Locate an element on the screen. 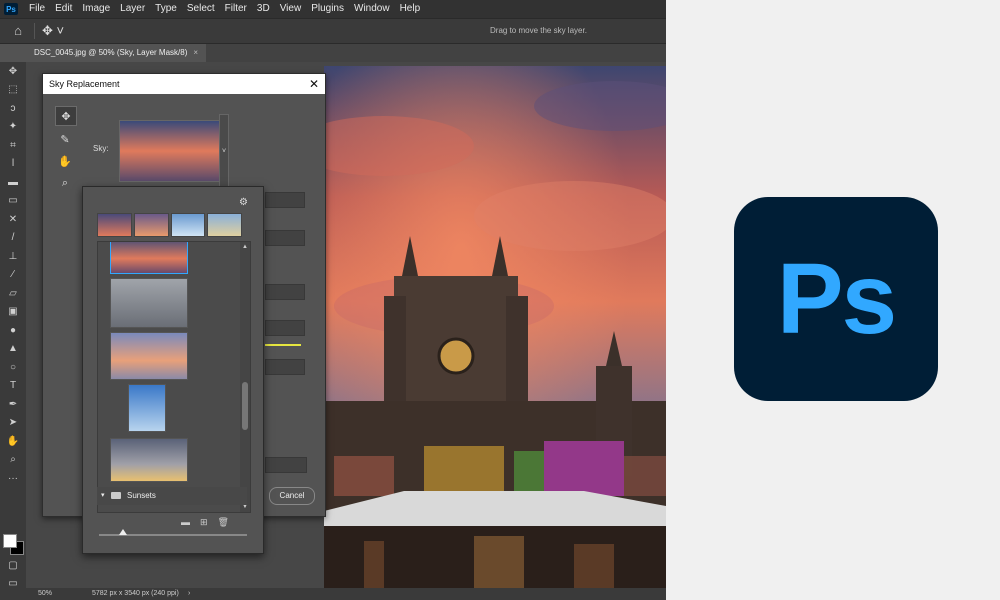 Image resolution: width=1000 pixels, height=600 pixels. type-tool-icon: T is located at coordinates (13, 386).